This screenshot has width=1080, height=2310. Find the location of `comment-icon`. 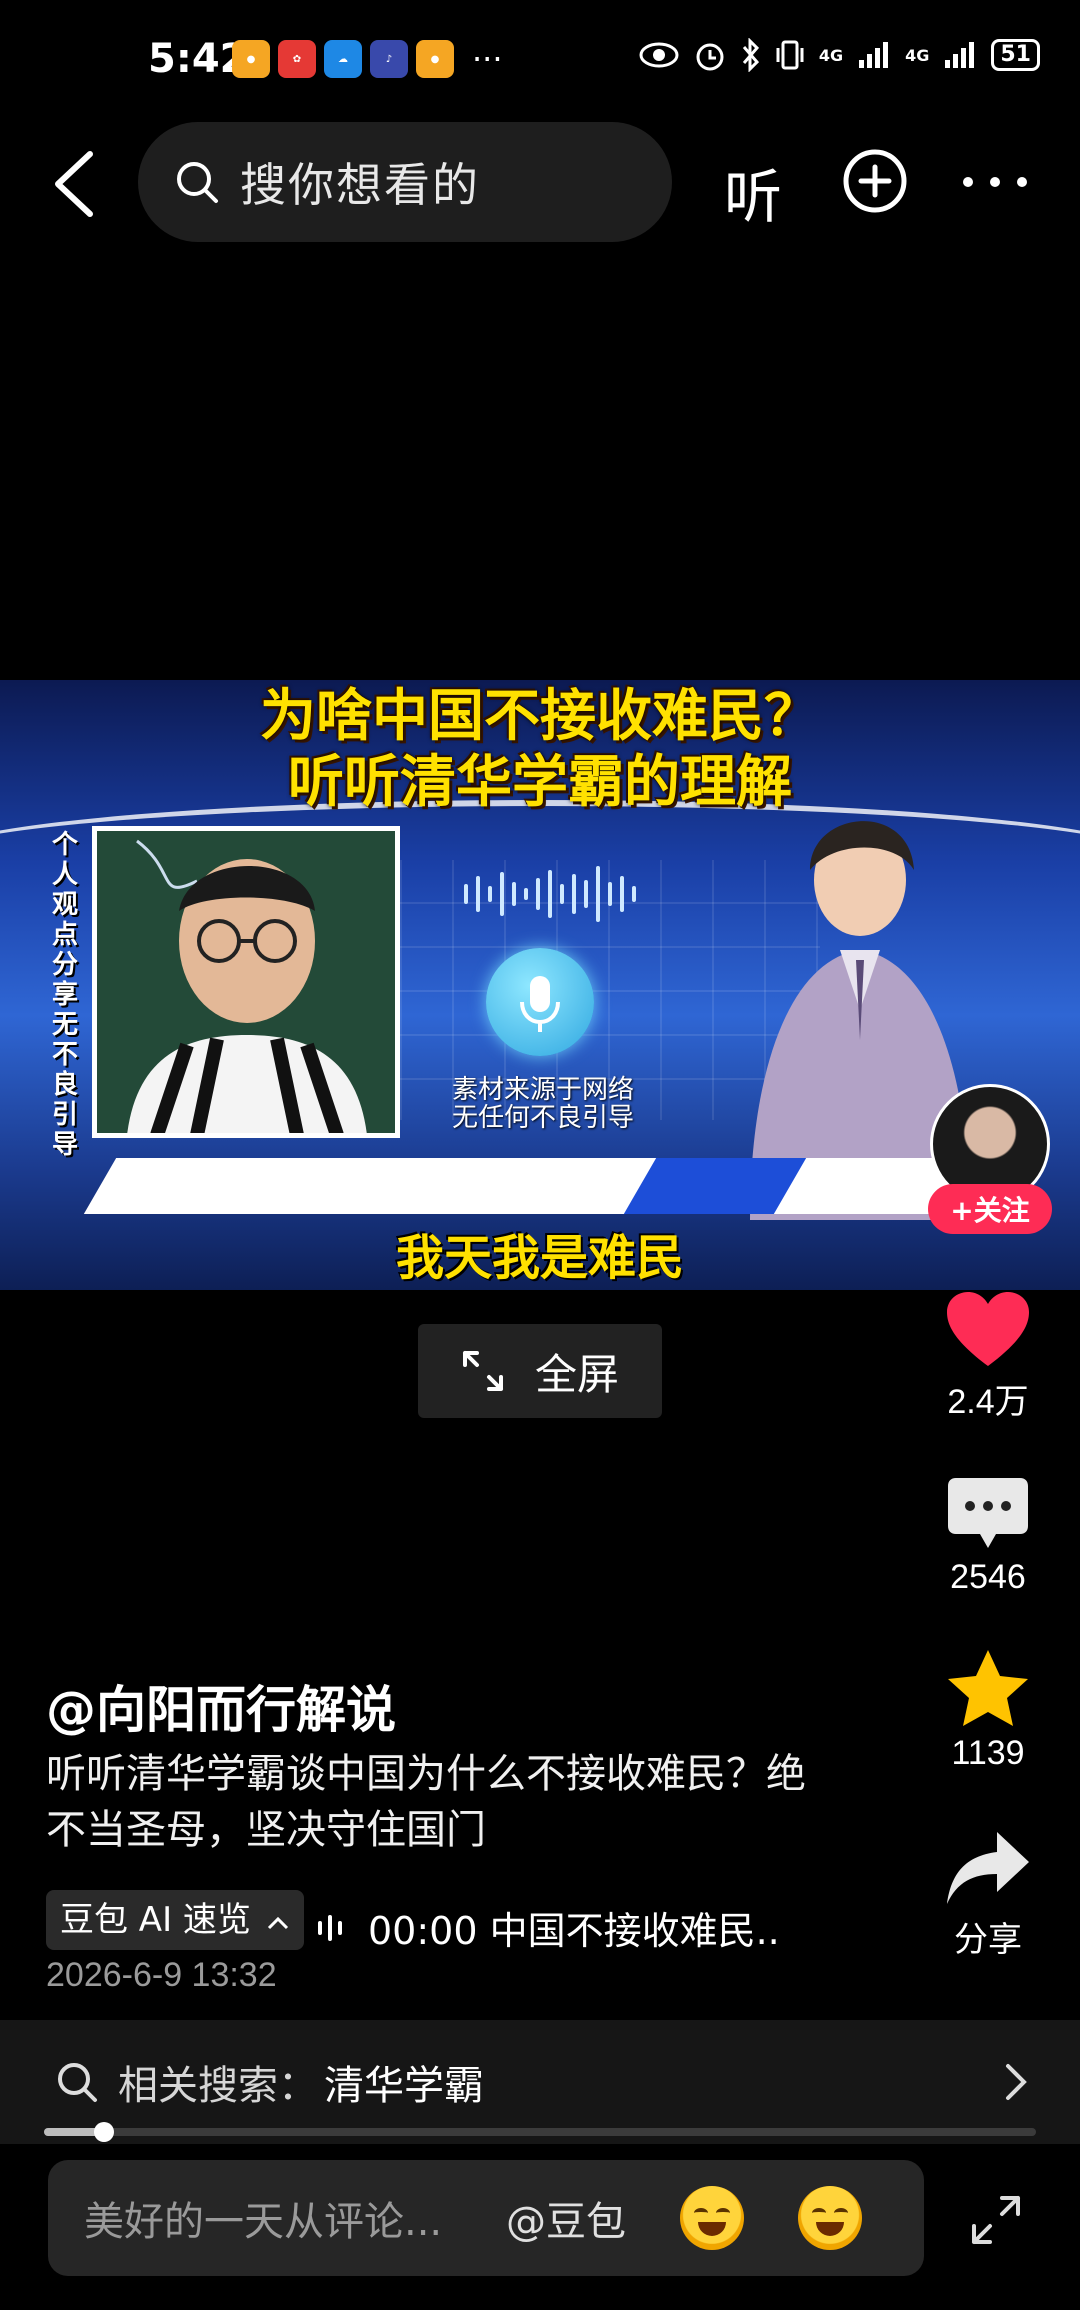

comment-icon is located at coordinates (988, 1513).